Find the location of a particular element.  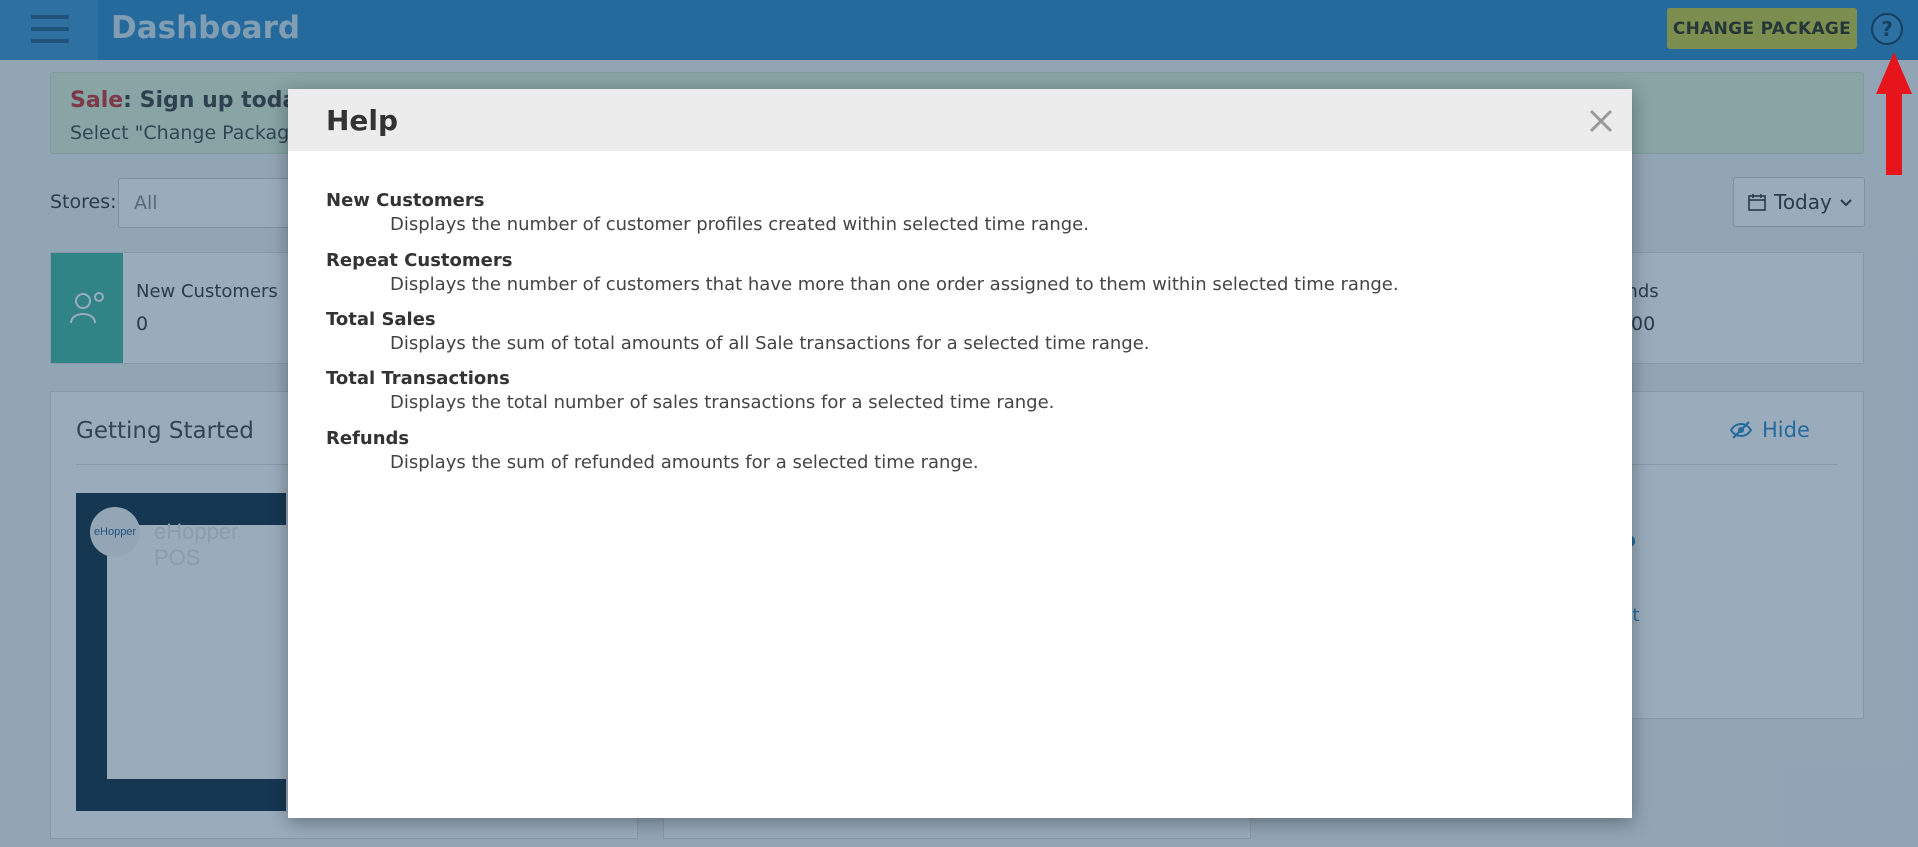

modal-header: Help is located at coordinates (960, 120).